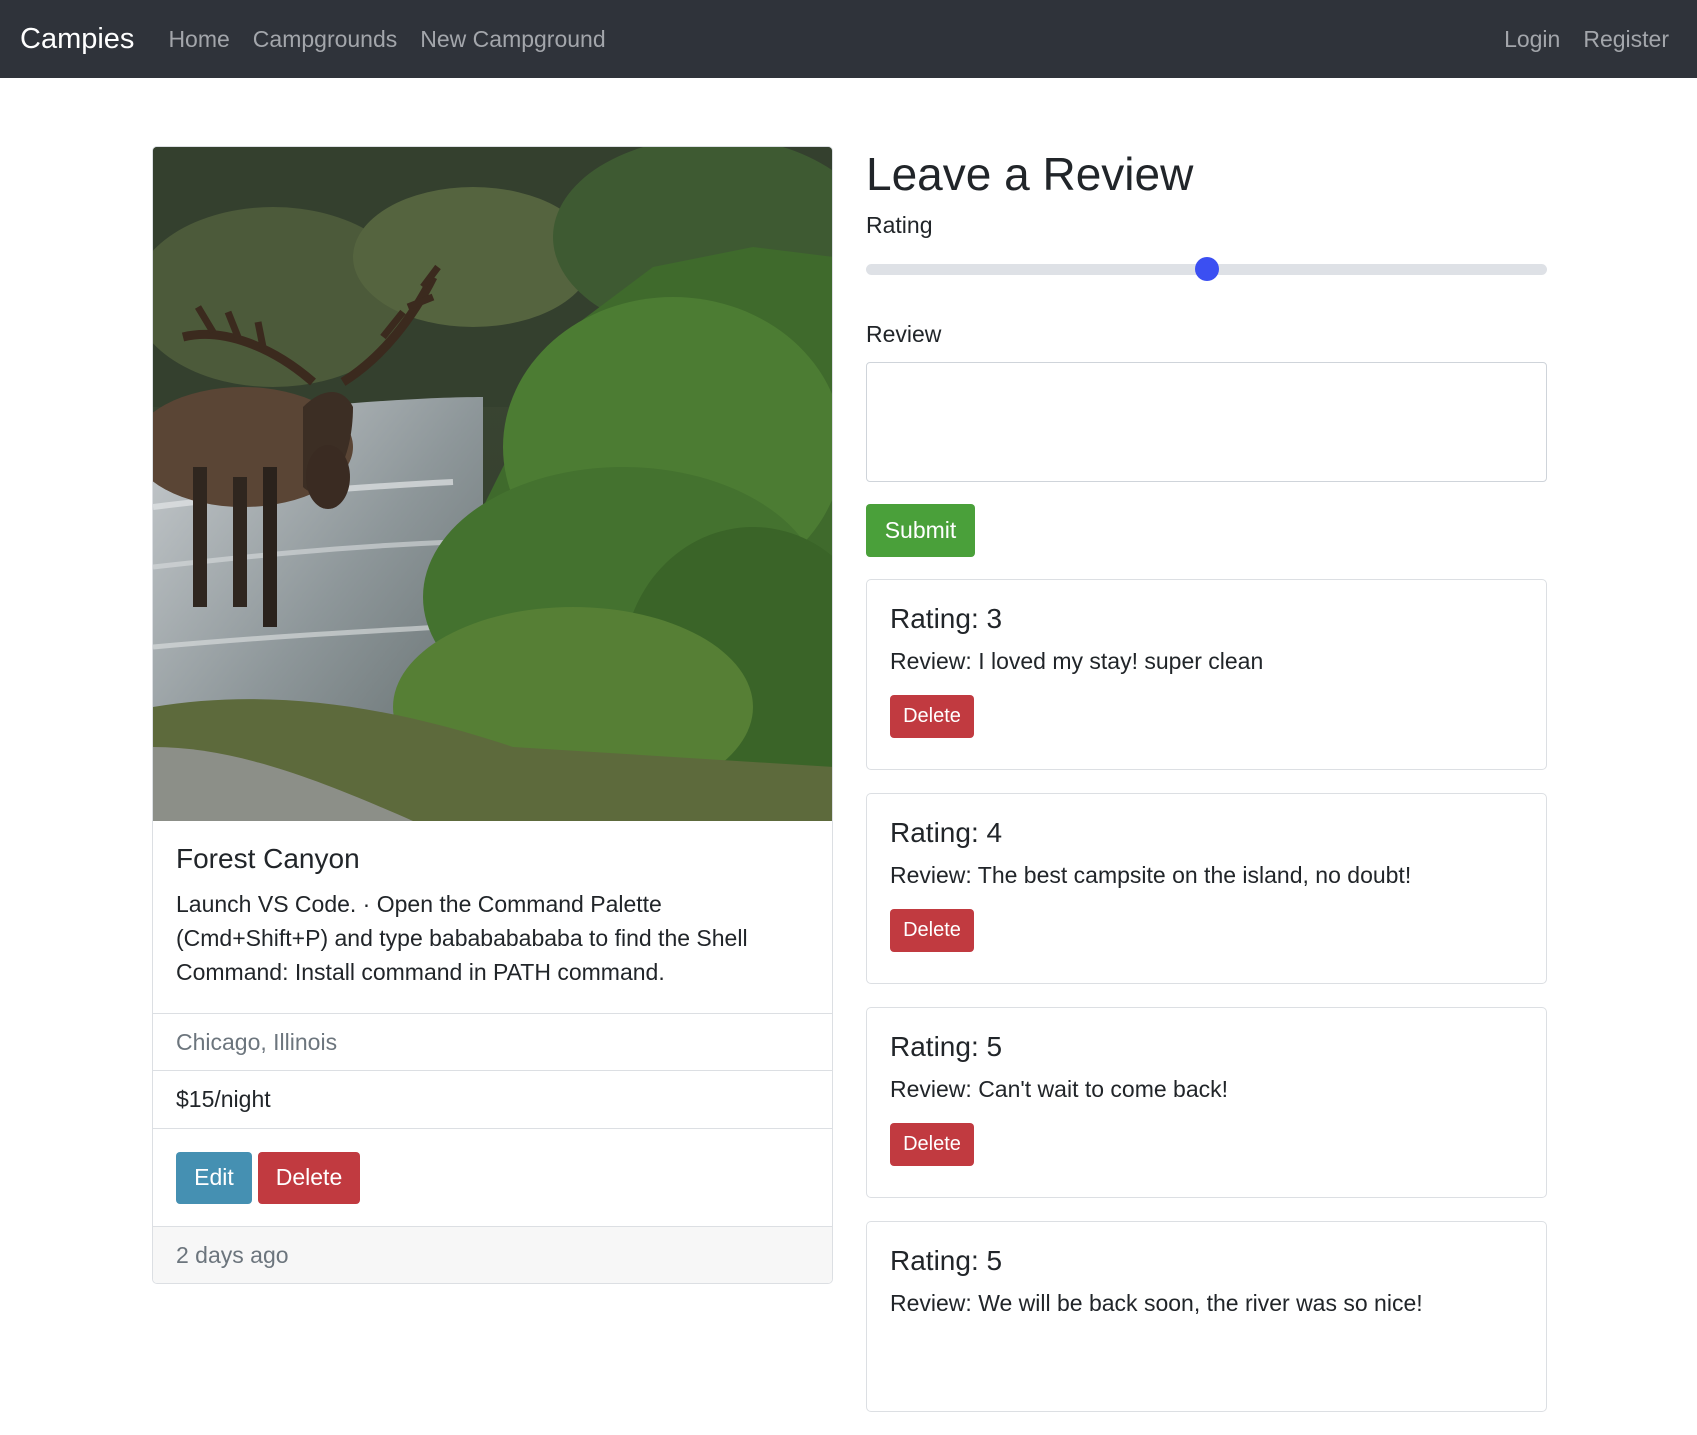 The width and height of the screenshot is (1697, 1435). What do you see at coordinates (920, 530) in the screenshot?
I see `submit-review-button: Submit` at bounding box center [920, 530].